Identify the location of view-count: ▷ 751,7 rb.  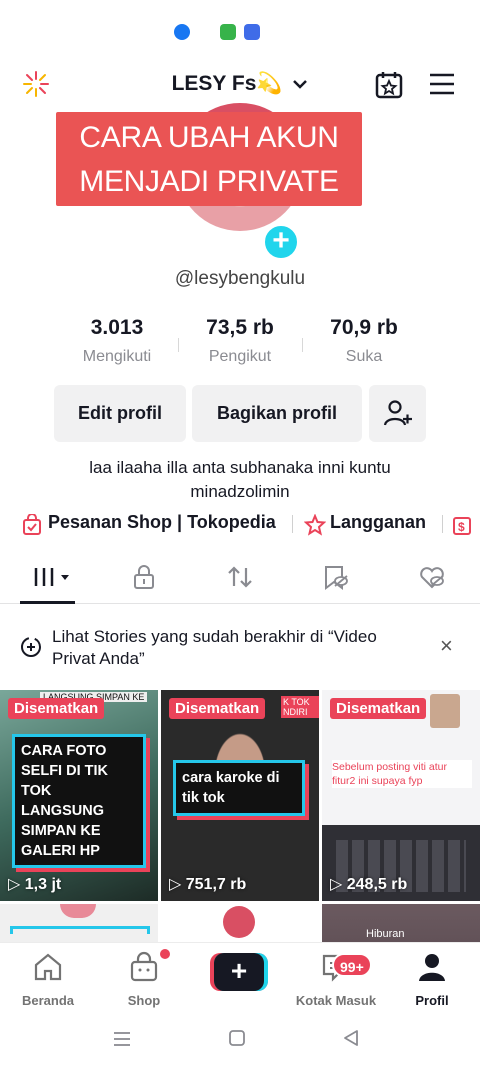
(208, 884).